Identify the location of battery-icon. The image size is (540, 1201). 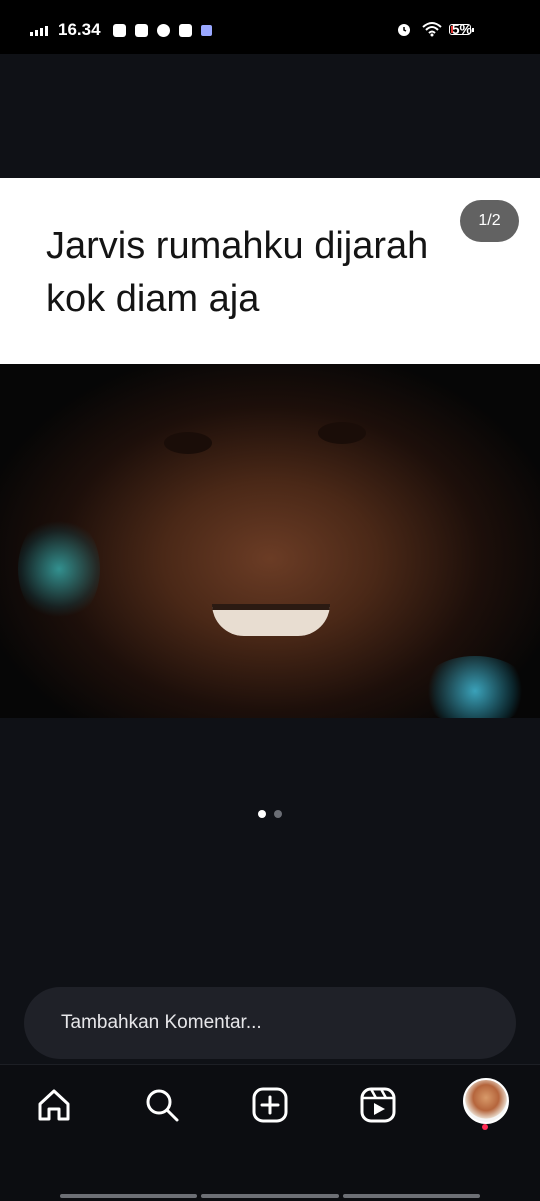
(461, 29).